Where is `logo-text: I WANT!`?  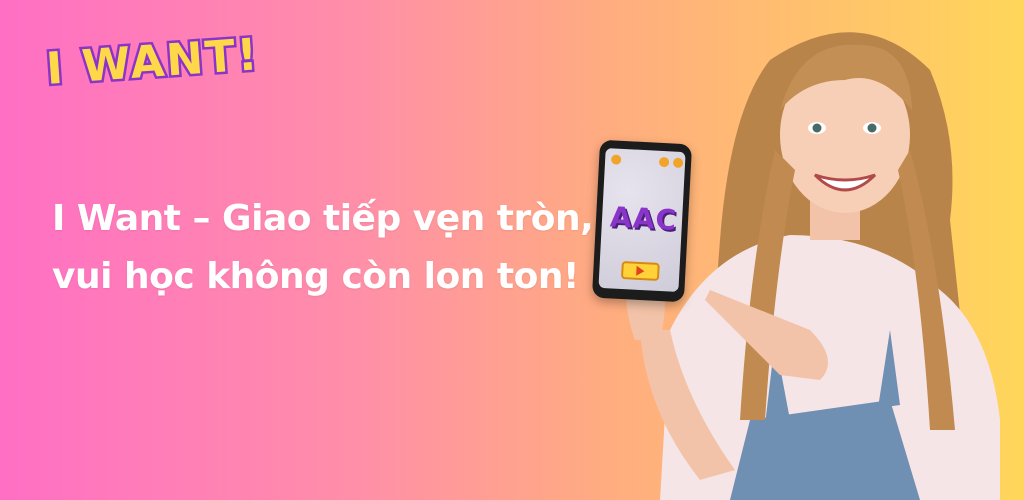
logo-text: I WANT! is located at coordinates (153, 60).